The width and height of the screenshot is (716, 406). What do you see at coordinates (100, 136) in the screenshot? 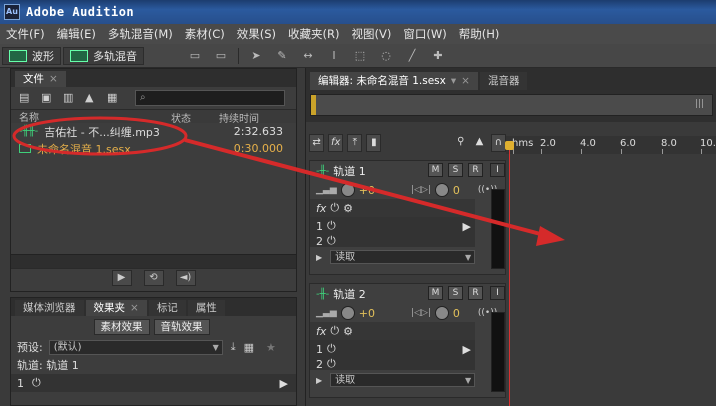
I see `annotation-circle` at bounding box center [100, 136].